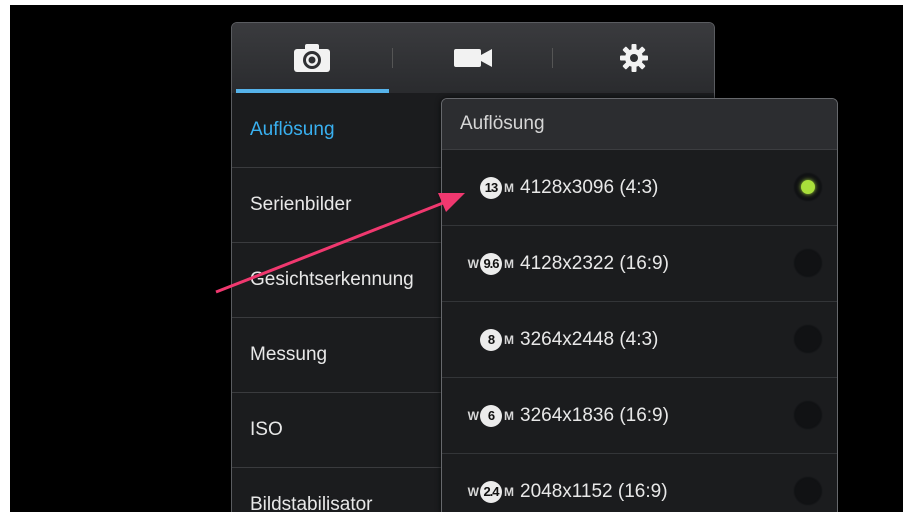  What do you see at coordinates (491, 491) in the screenshot?
I see `megapixel-value: 2.4` at bounding box center [491, 491].